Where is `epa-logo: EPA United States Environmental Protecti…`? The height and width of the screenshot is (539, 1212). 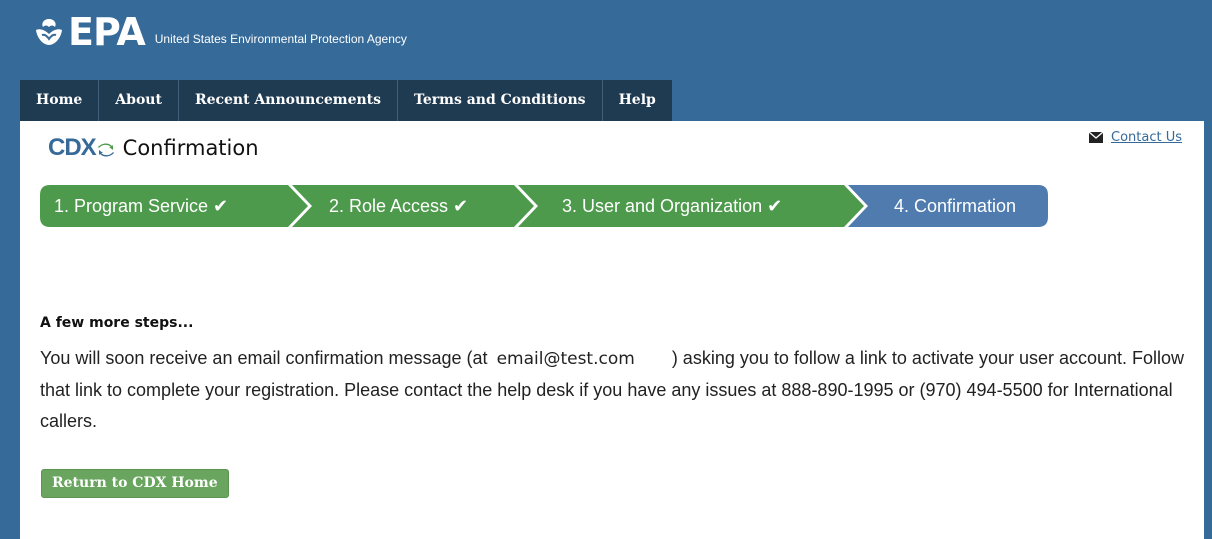 epa-logo: EPA United States Environmental Protecti… is located at coordinates (219, 32).